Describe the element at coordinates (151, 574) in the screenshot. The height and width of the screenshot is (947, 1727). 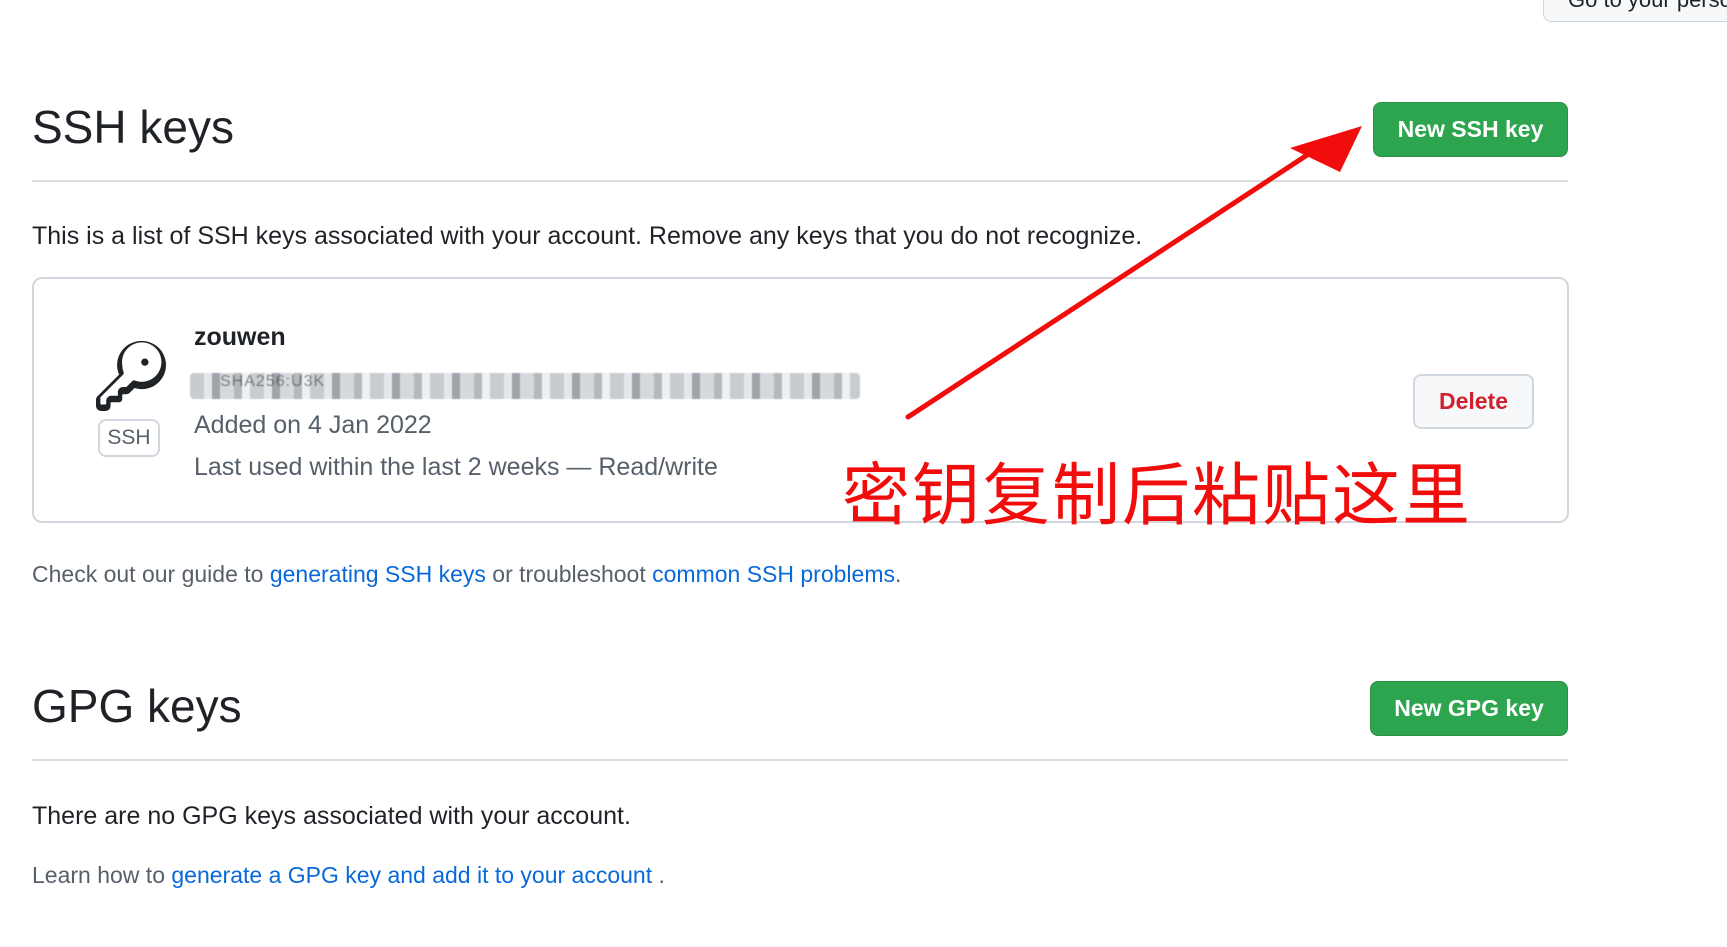
I see `guide-prefix: Check out our guide to` at that location.